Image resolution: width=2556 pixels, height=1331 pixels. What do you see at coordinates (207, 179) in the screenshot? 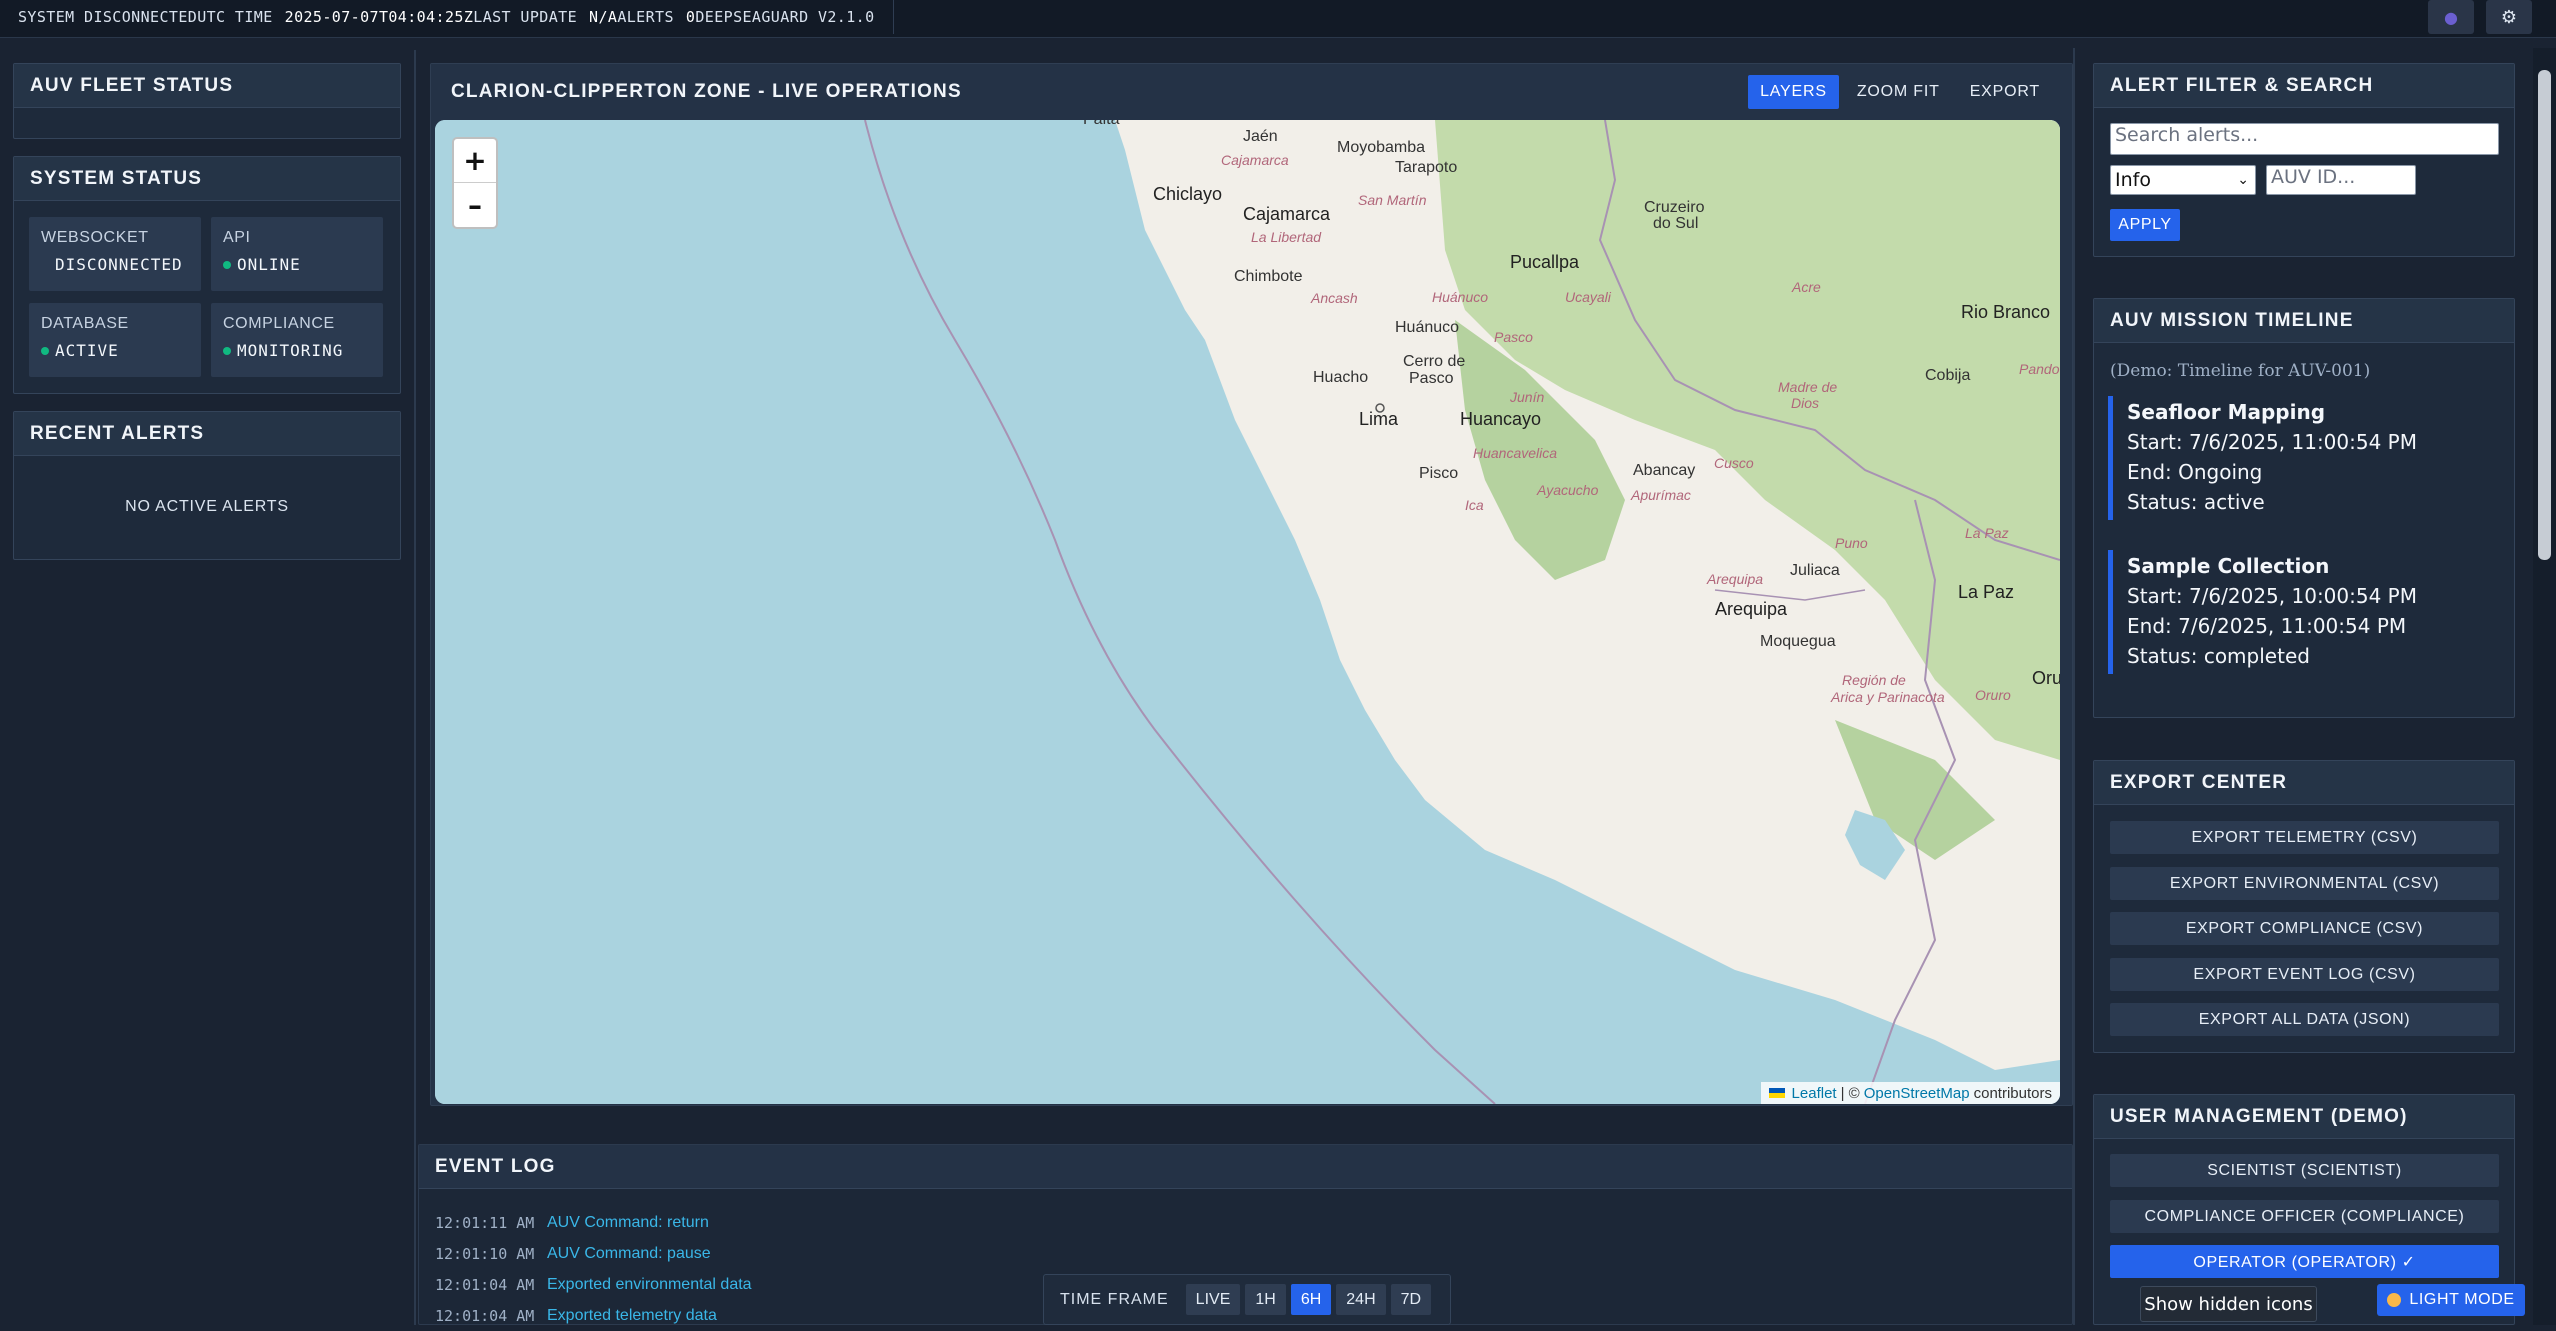
I see `system-status-title: SYSTEM STATUS` at bounding box center [207, 179].